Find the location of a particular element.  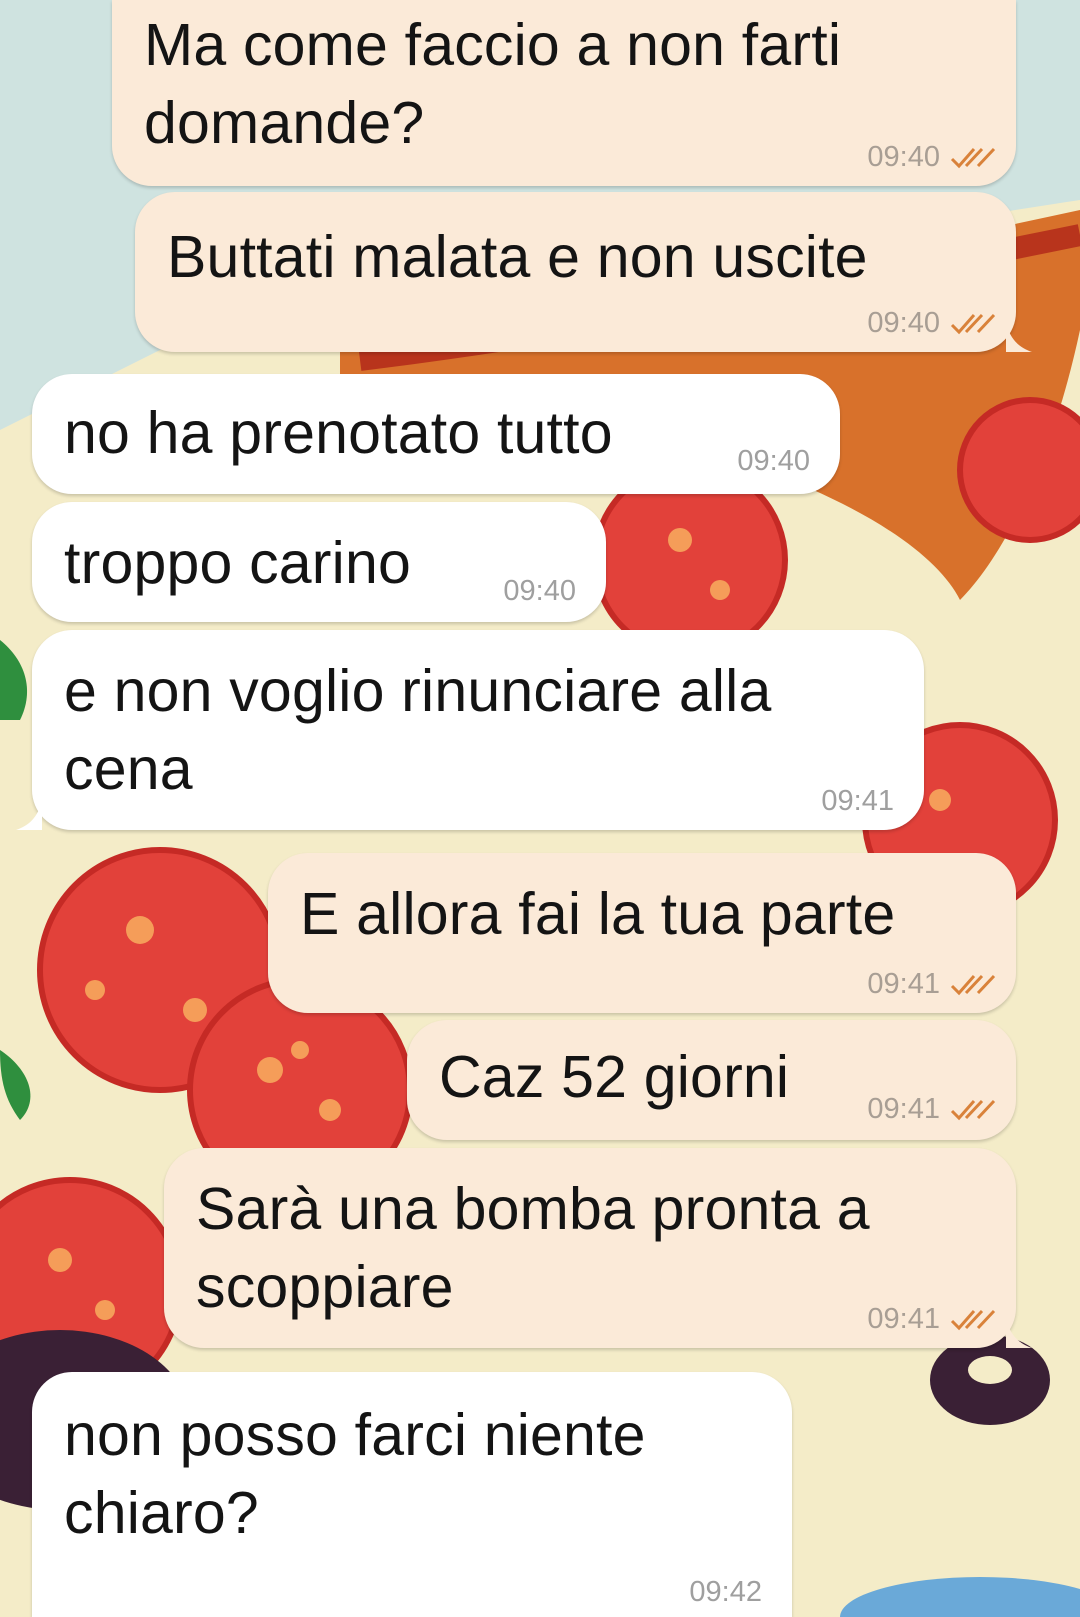

message-text-line: domande? is located at coordinates (284, 123).